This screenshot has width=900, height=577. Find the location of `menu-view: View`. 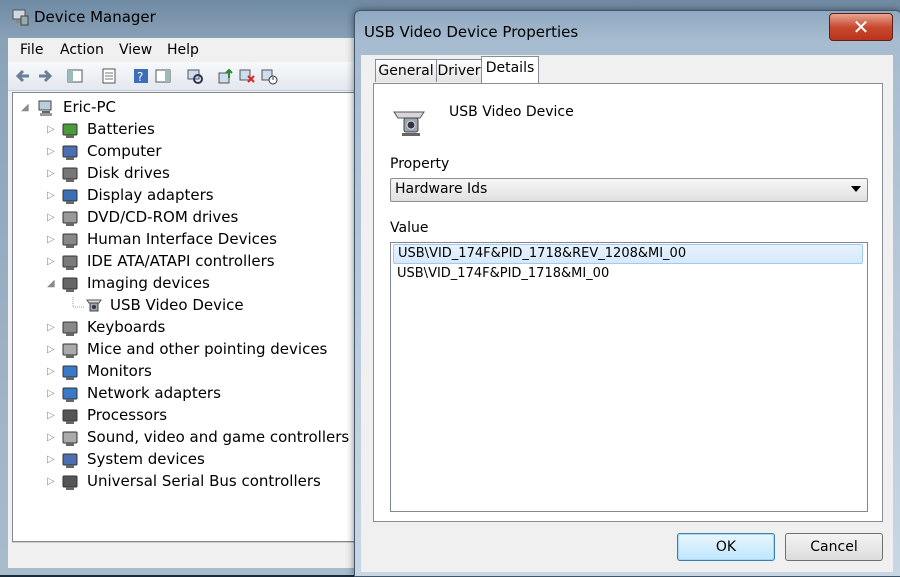

menu-view: View is located at coordinates (135, 50).